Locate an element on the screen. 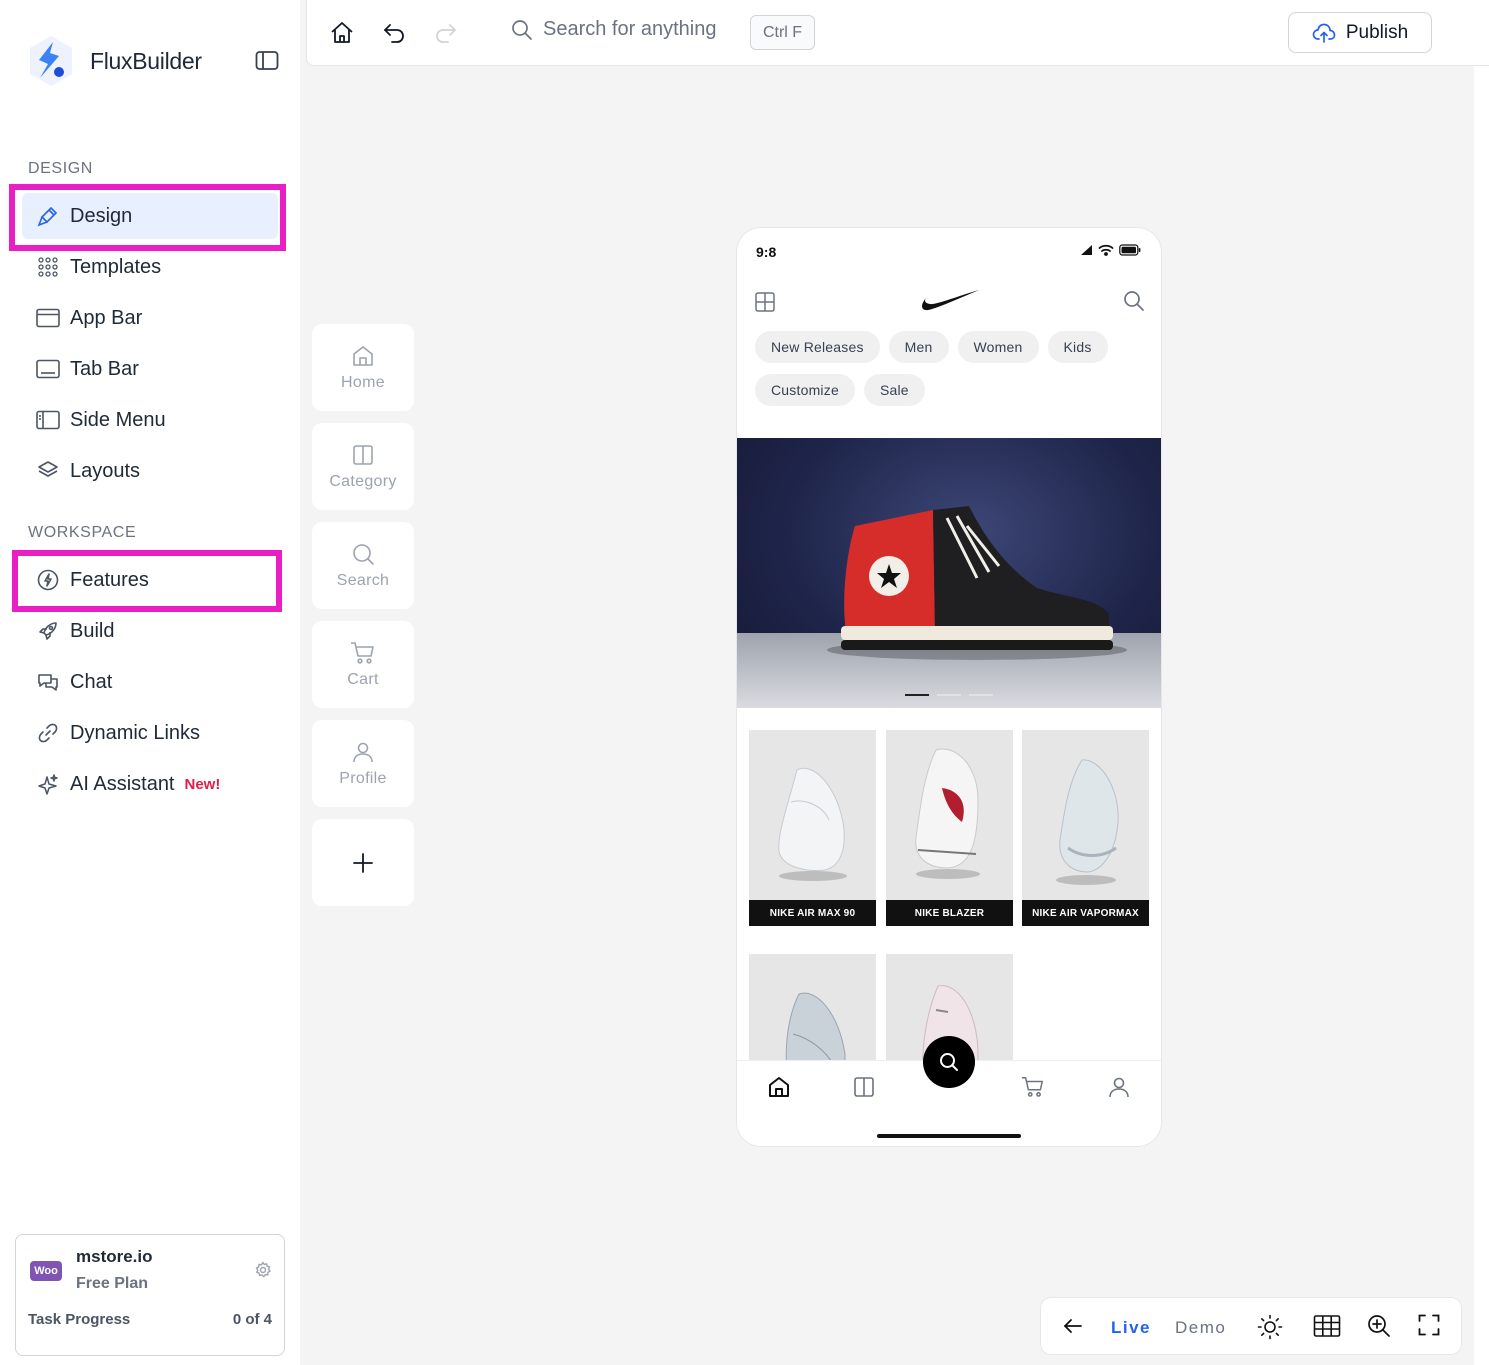 This screenshot has width=1489, height=1365. sidebar-item-label: AI Assistant is located at coordinates (122, 783).